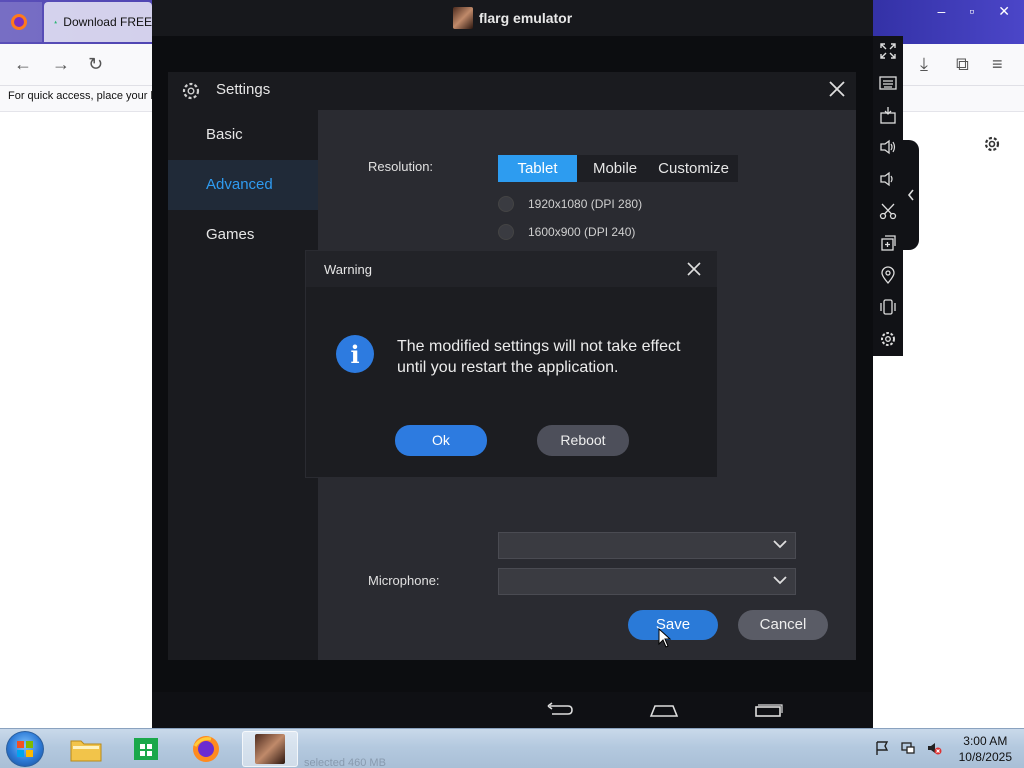 The width and height of the screenshot is (1024, 768). Describe the element at coordinates (107, 22) in the screenshot. I see `browser-tab-title: Download FREE` at that location.